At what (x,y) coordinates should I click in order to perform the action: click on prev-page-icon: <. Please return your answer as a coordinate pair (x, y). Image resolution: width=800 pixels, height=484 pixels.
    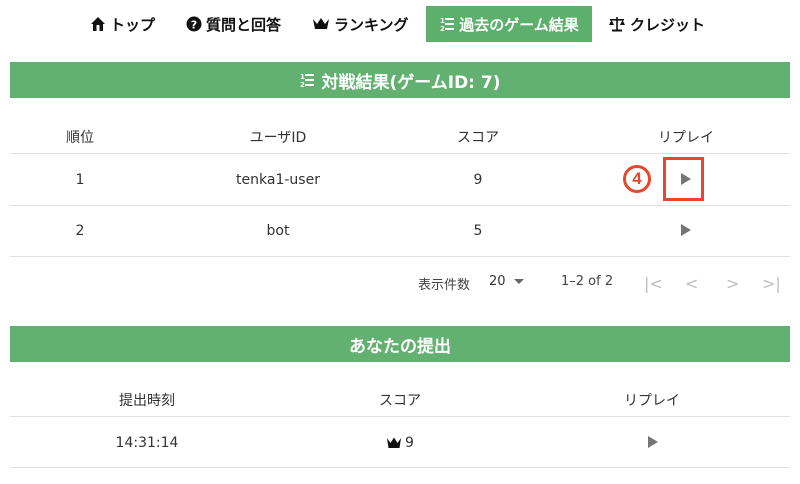
    Looking at the image, I should click on (691, 283).